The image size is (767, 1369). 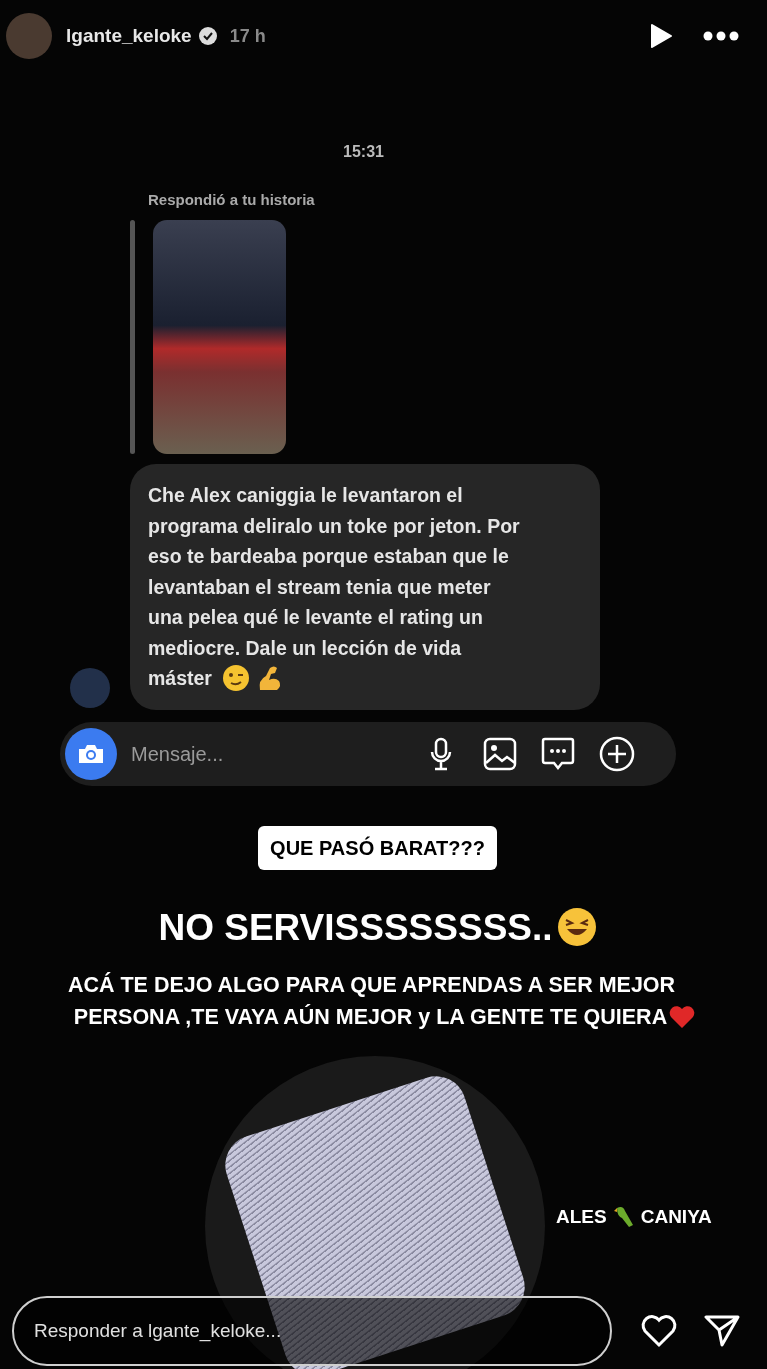 What do you see at coordinates (90, 687) in the screenshot?
I see `sender-avatar` at bounding box center [90, 687].